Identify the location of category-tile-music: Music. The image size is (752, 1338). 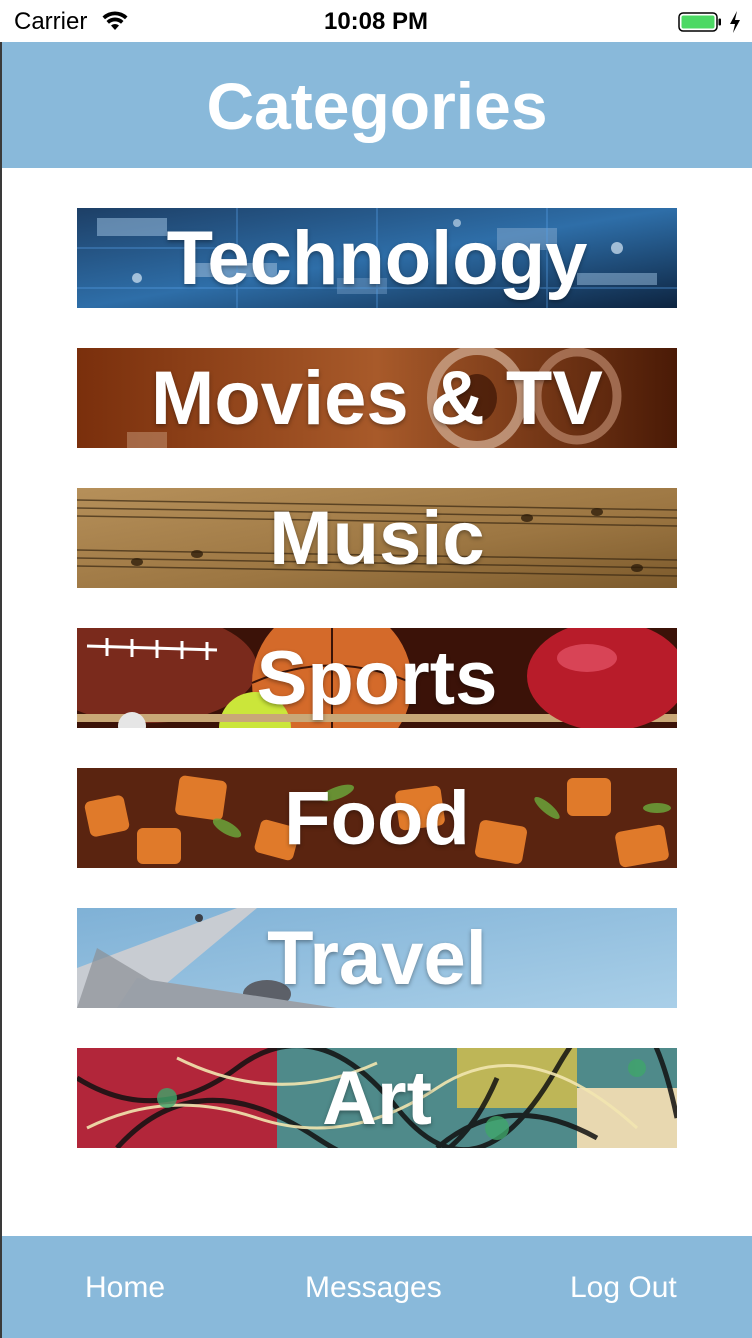
(377, 538).